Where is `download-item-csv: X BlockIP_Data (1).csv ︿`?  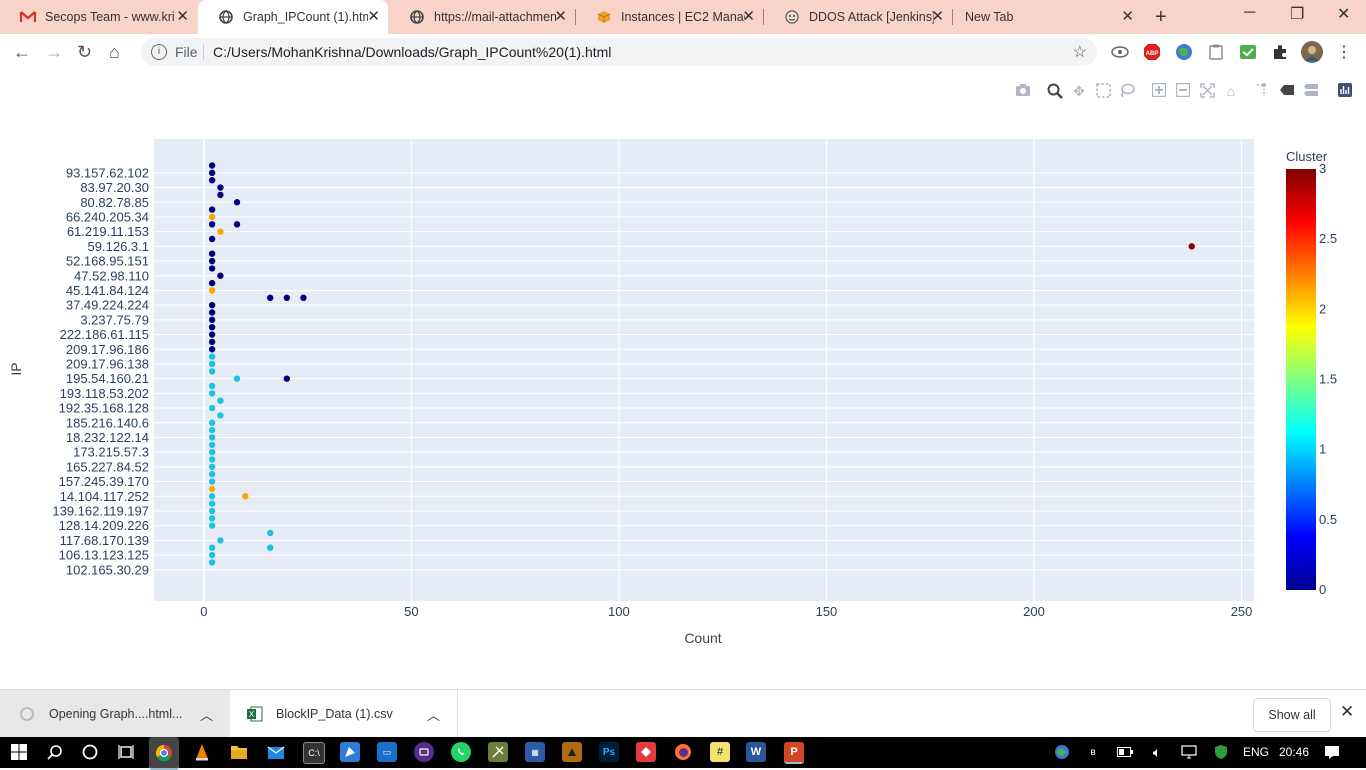
download-item-csv: X BlockIP_Data (1).csv ︿ is located at coordinates (344, 714).